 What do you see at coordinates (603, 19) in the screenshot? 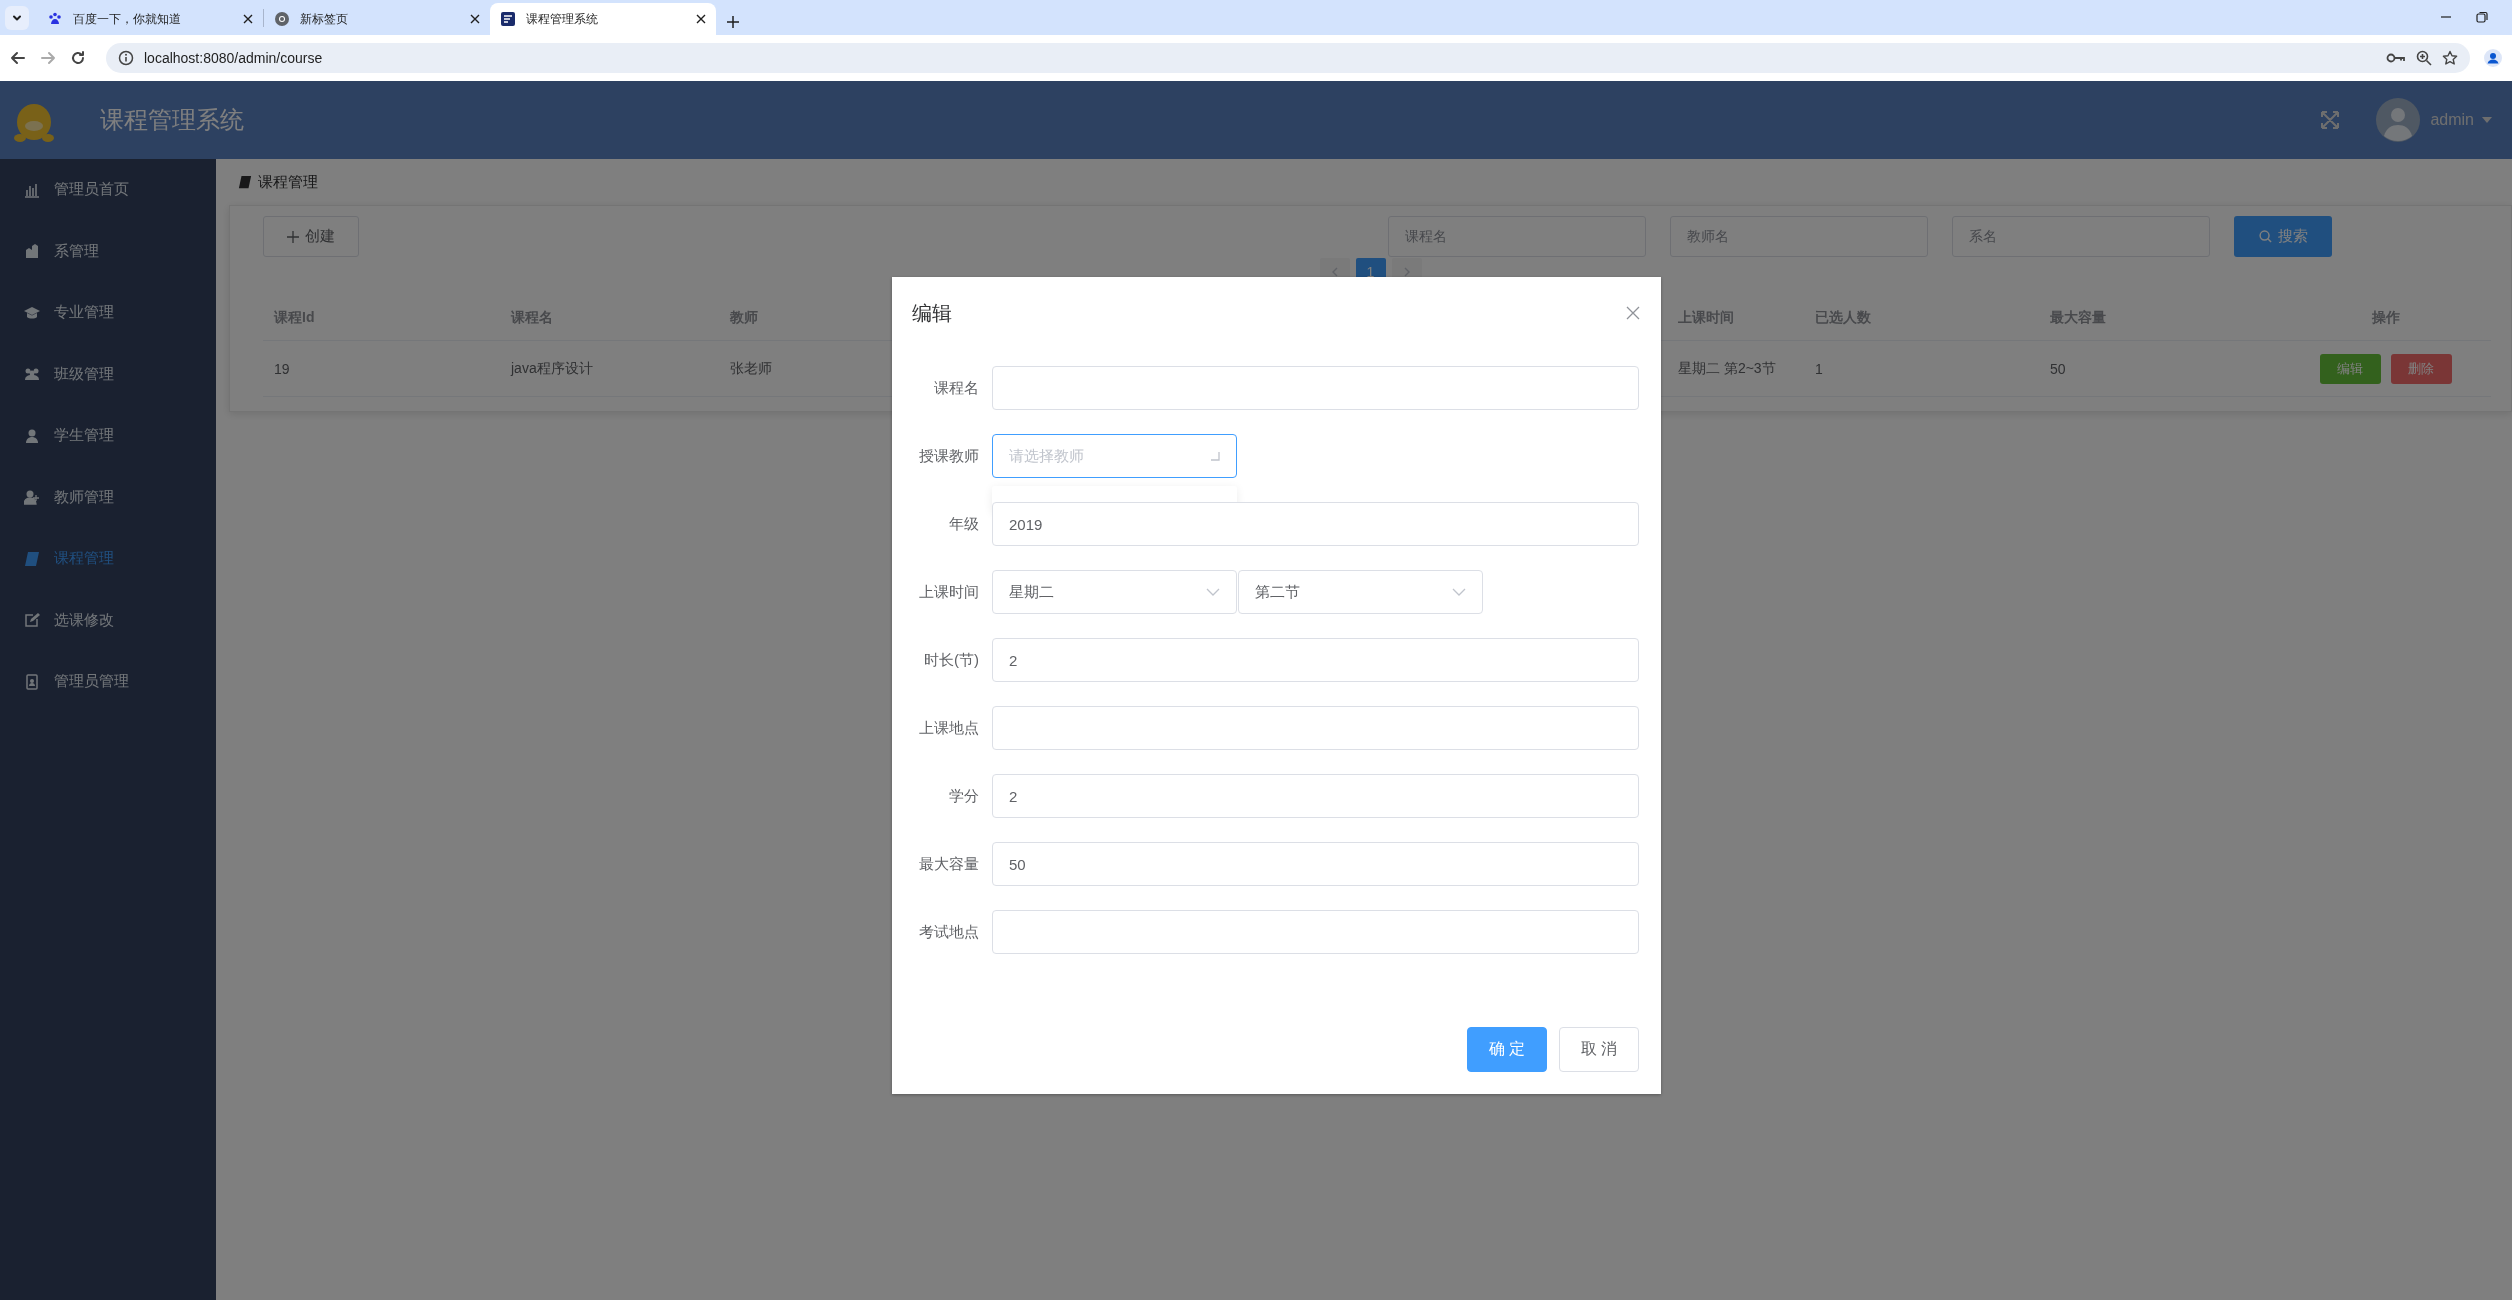
I see `browser-tab: 课程管理系统` at bounding box center [603, 19].